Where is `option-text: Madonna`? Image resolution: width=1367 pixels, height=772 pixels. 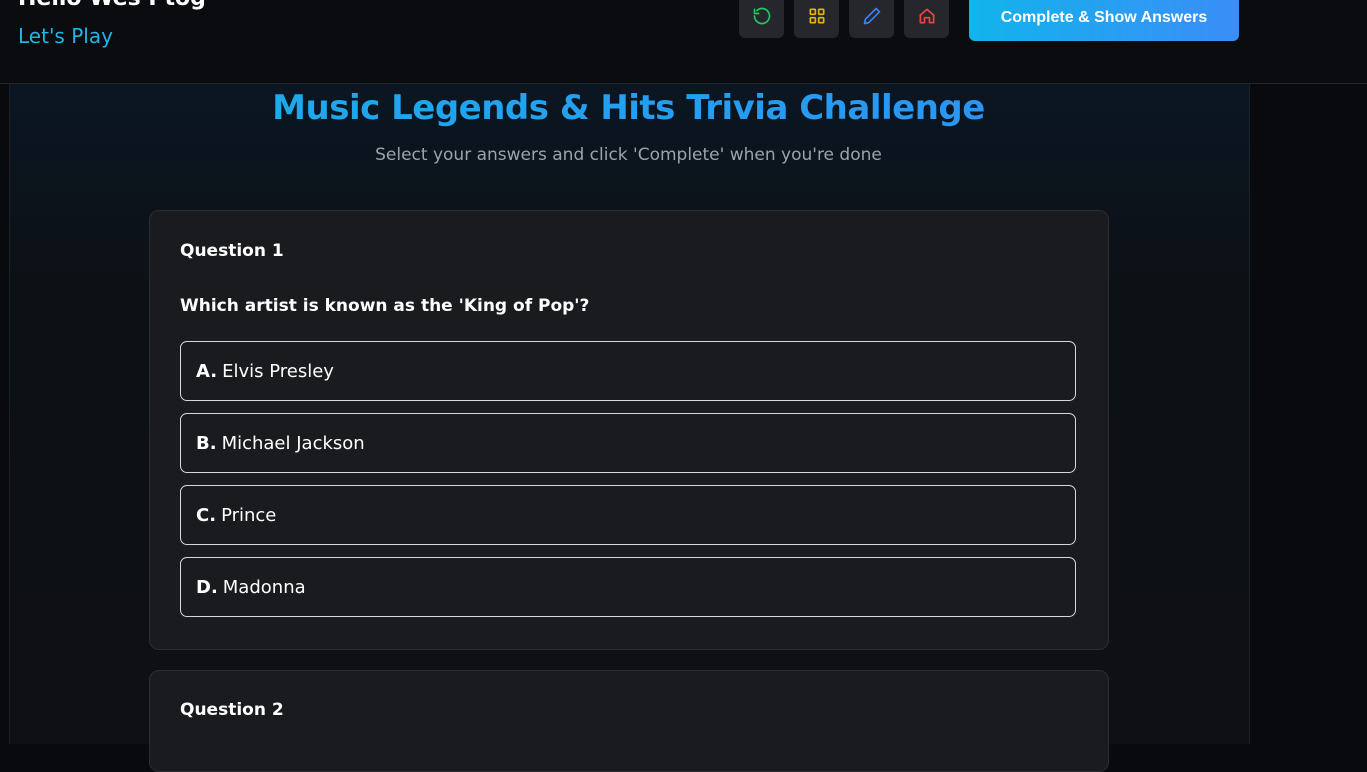
option-text: Madonna is located at coordinates (264, 587).